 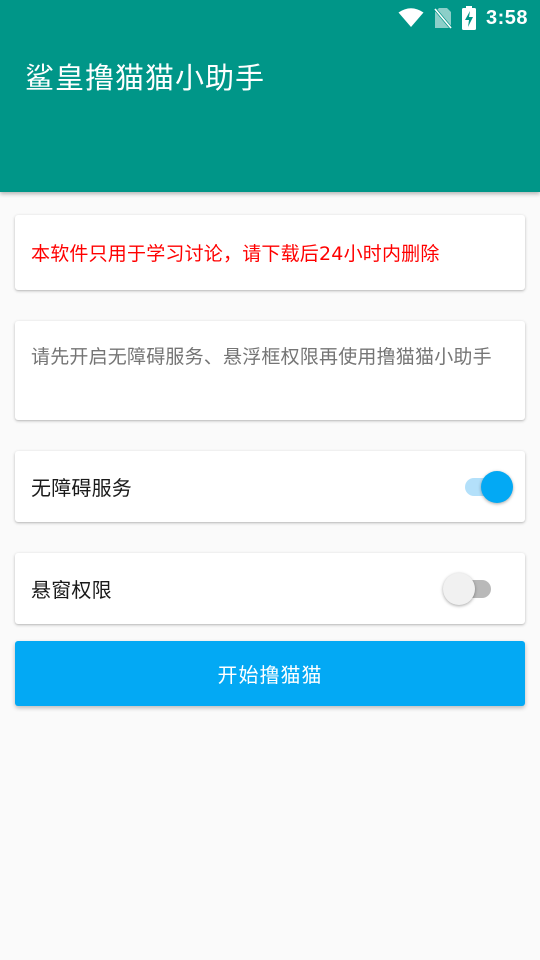 I want to click on status-time: 3:58, so click(x=506, y=17).